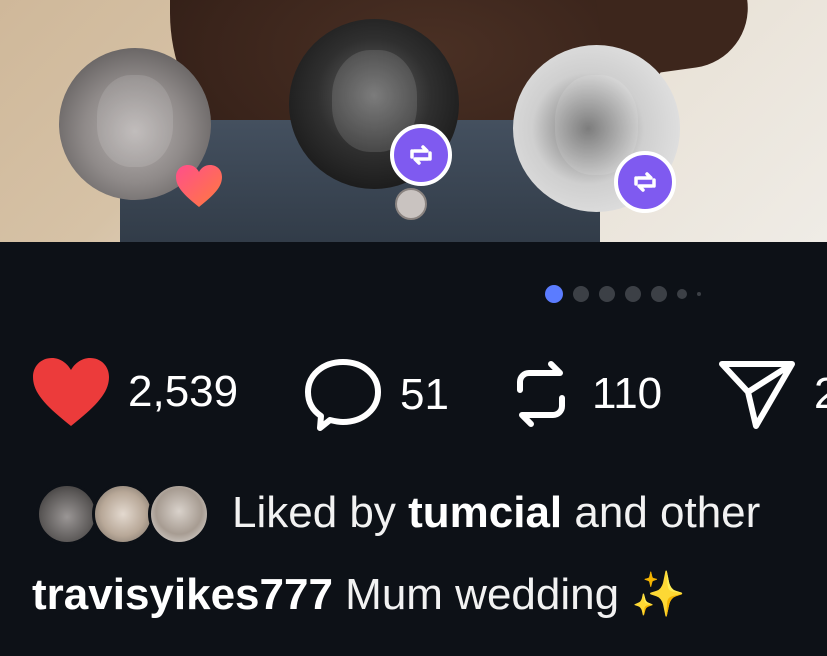  I want to click on post-caption: travisyikes777 Mum wedding ✨, so click(359, 594).